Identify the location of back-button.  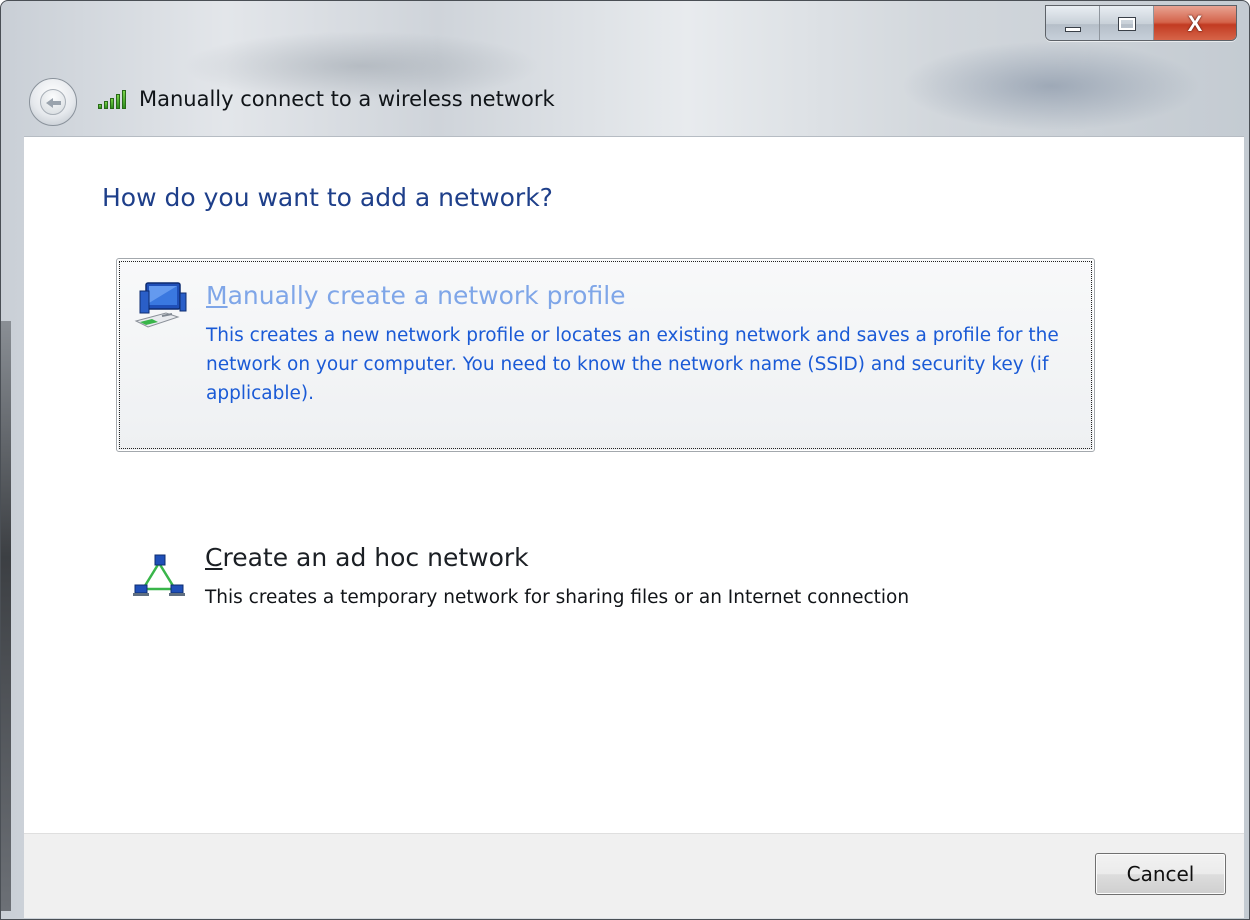
(53, 102).